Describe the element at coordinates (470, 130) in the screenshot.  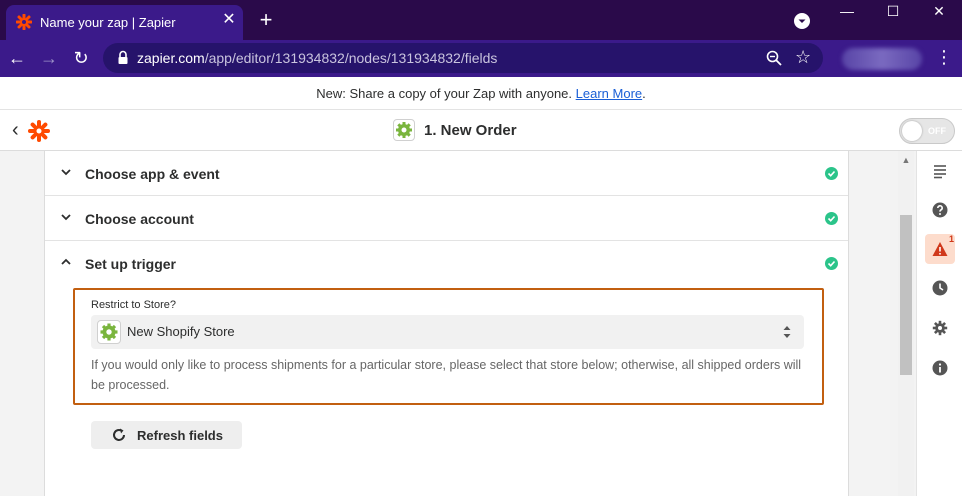
I see `step-title: 1. New Order` at that location.